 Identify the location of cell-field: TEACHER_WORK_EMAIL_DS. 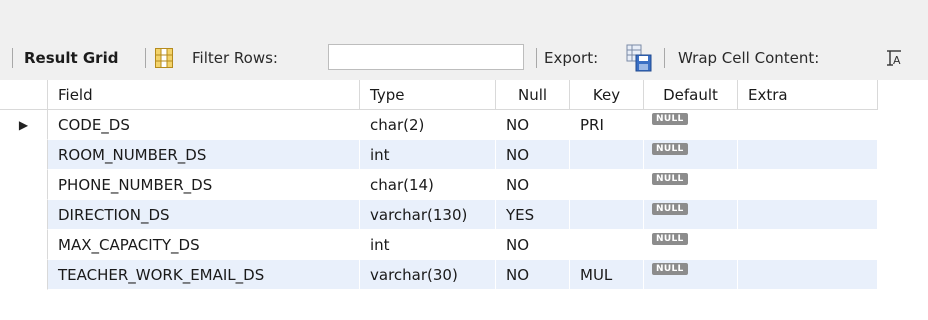
(204, 275).